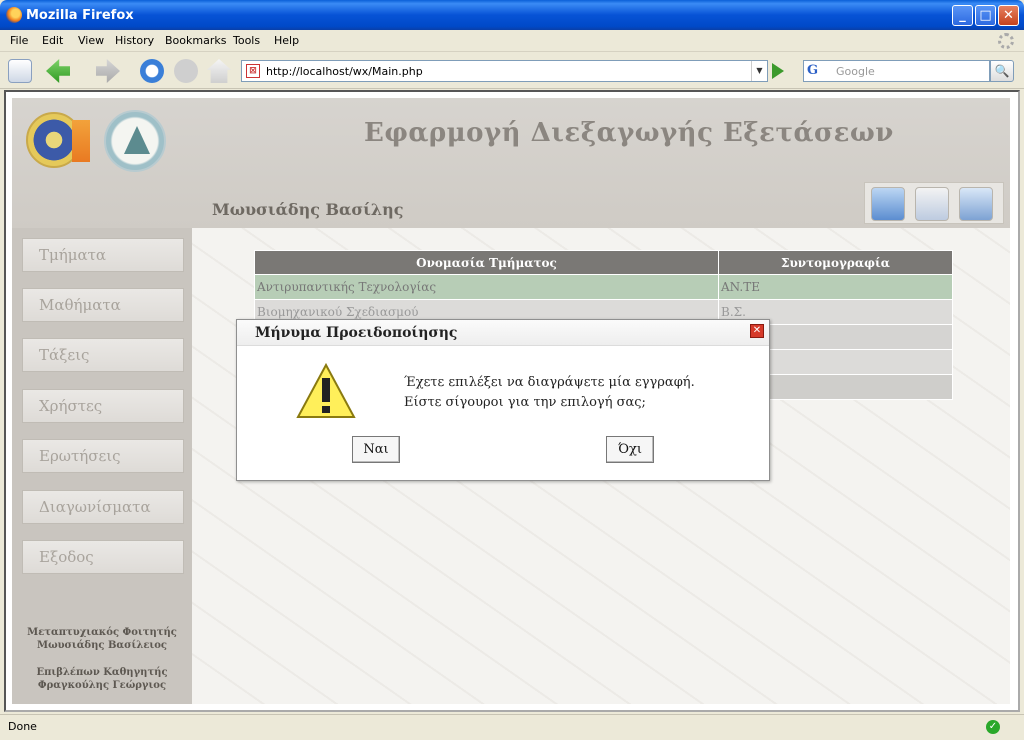  I want to click on stop-icon, so click(186, 71).